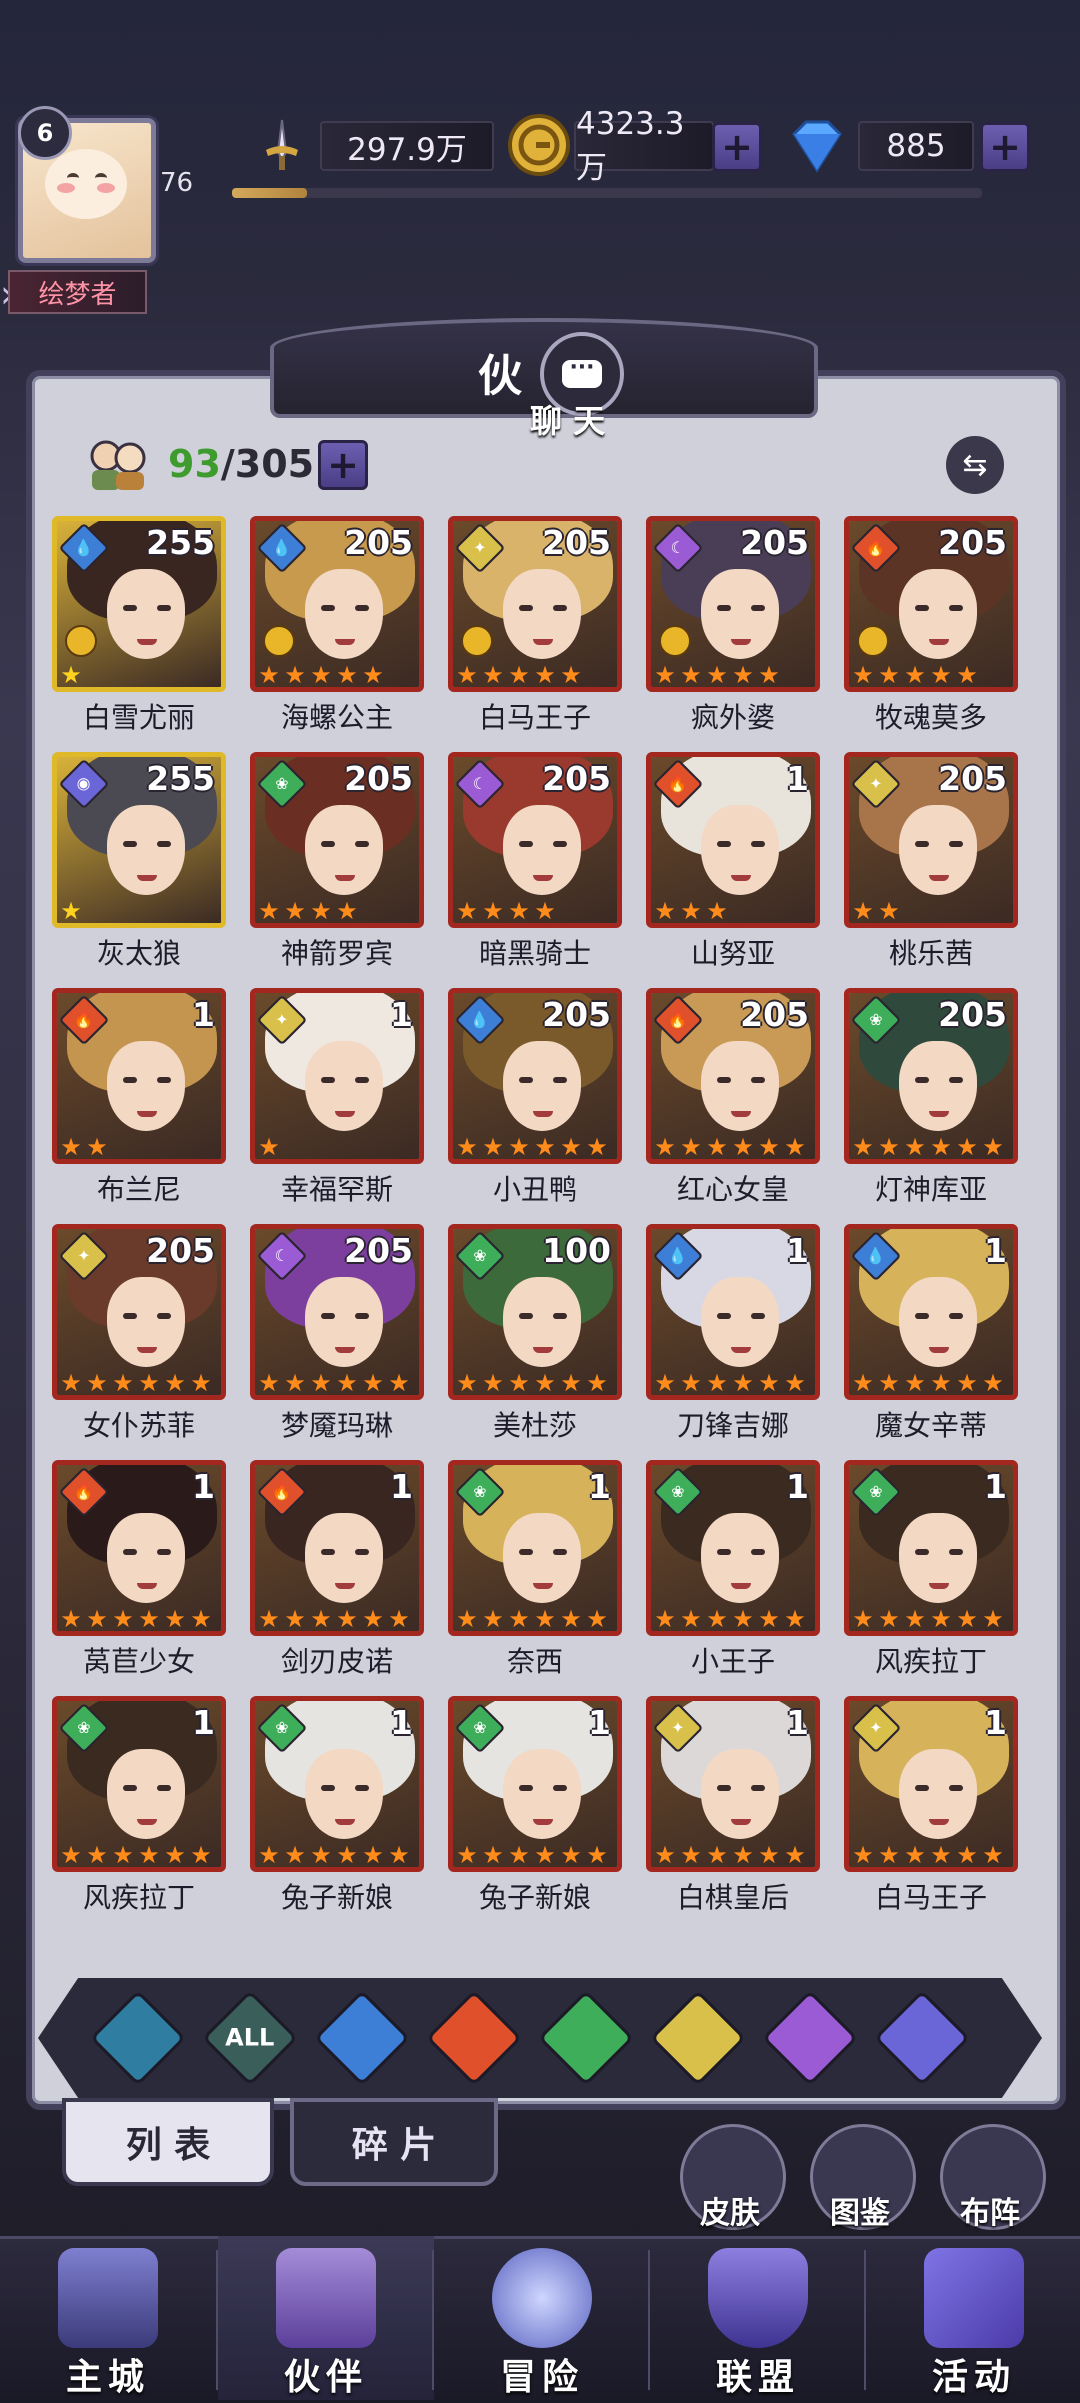 This screenshot has height=2403, width=1080. I want to click on add-gems-button: +, so click(1005, 147).